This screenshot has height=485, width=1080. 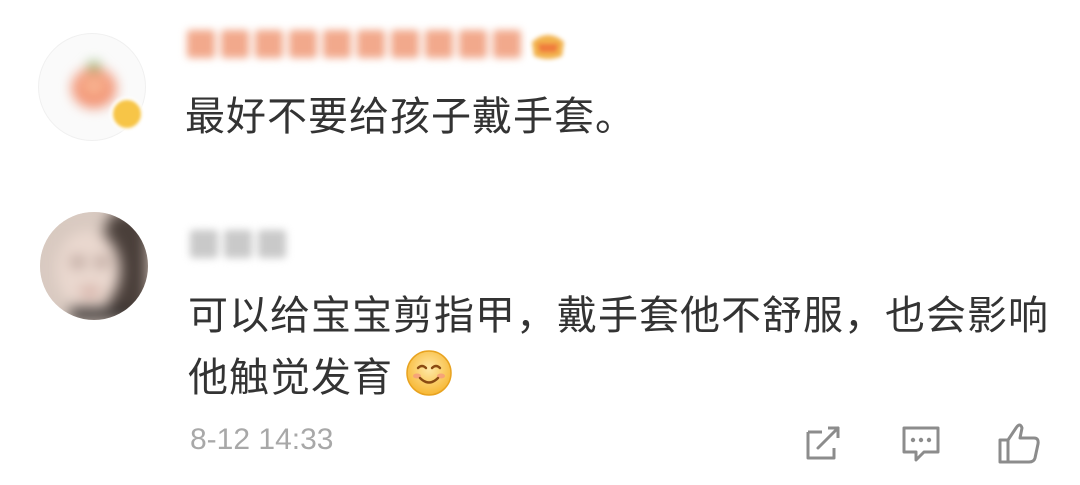 What do you see at coordinates (262, 439) in the screenshot?
I see `timestamp: 8-12 14:33` at bounding box center [262, 439].